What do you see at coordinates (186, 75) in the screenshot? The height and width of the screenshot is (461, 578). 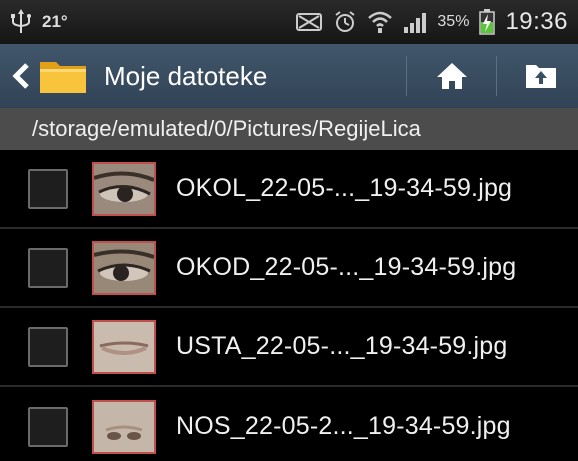 I see `app-title: Moje datoteke` at bounding box center [186, 75].